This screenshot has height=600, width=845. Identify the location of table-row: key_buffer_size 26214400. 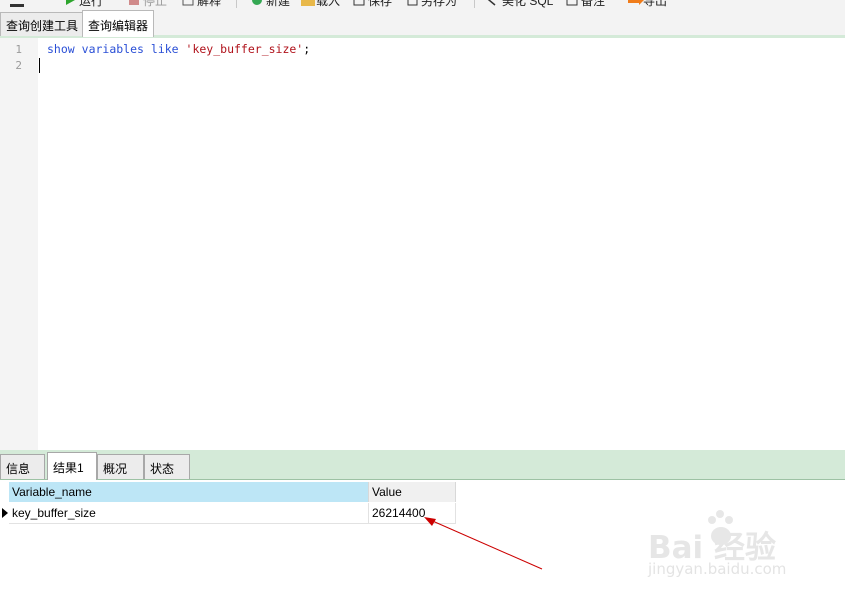
(228, 513).